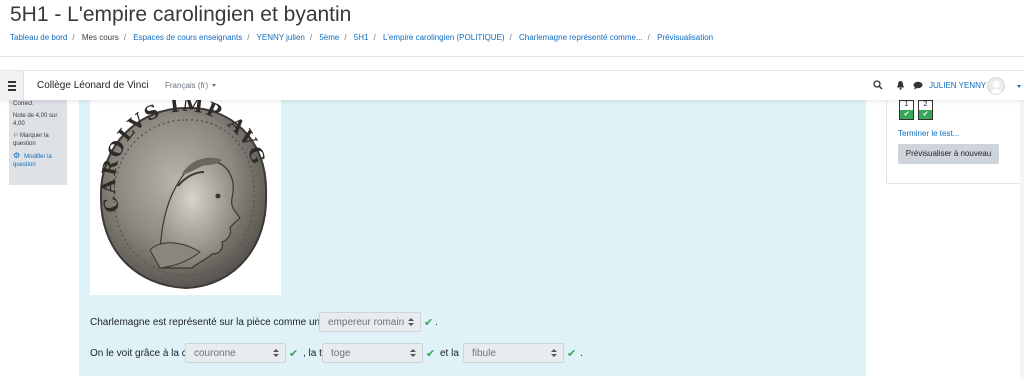 The height and width of the screenshot is (380, 1024). What do you see at coordinates (1022, 240) in the screenshot?
I see `scrollbar` at bounding box center [1022, 240].